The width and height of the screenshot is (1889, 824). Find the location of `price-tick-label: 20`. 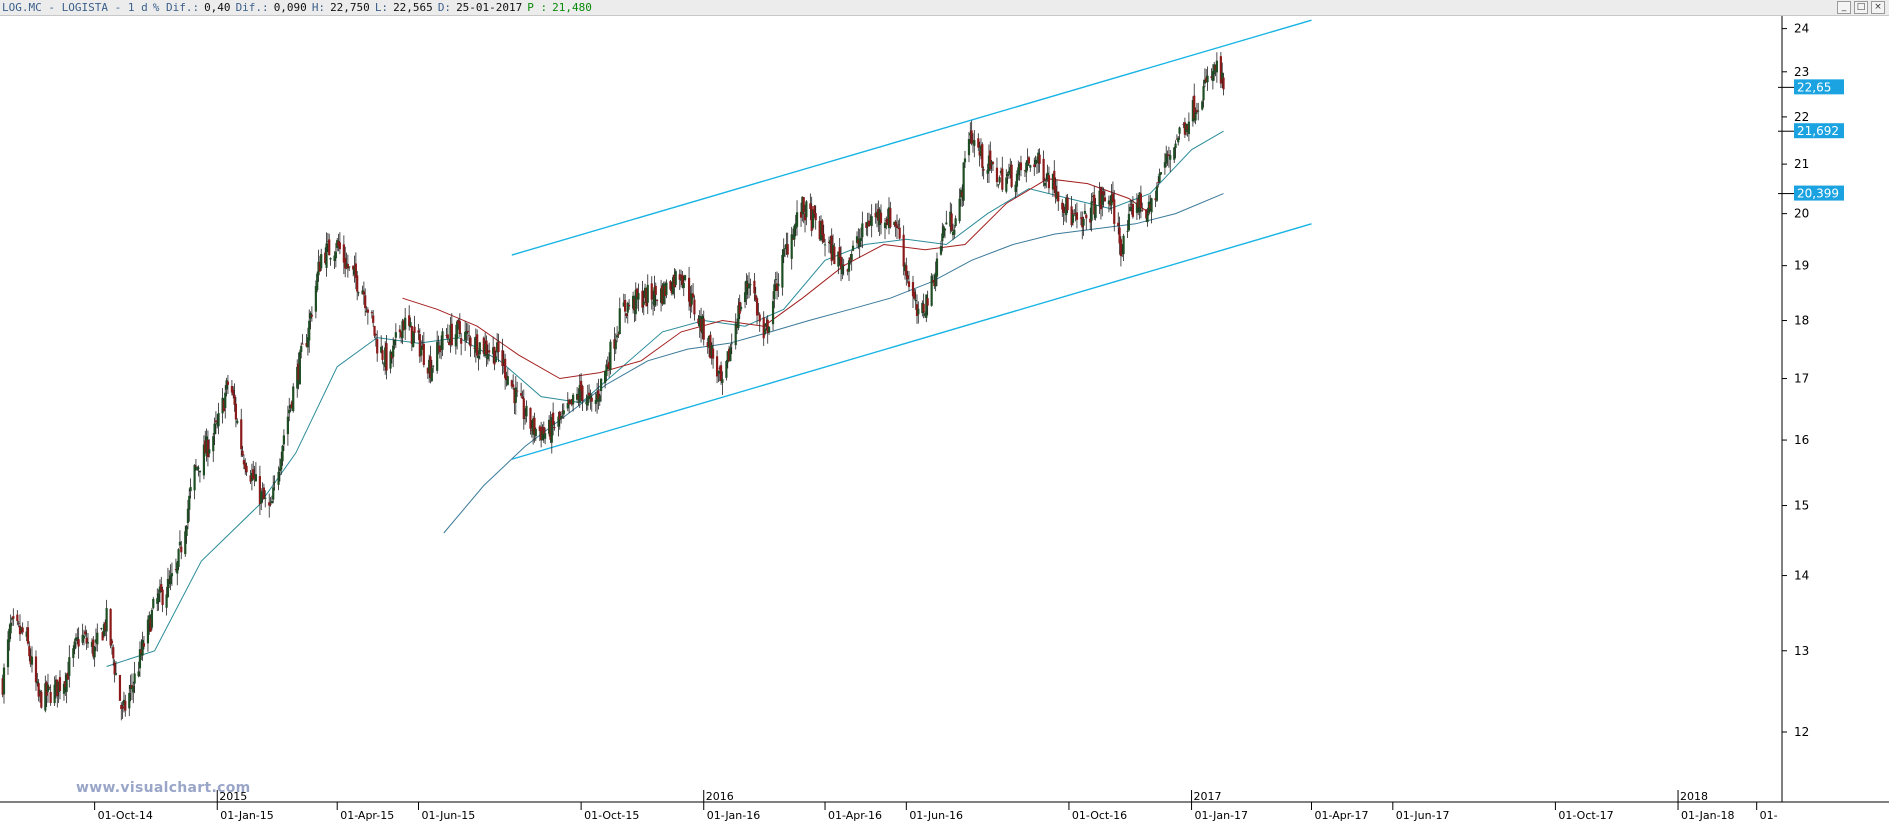

price-tick-label: 20 is located at coordinates (1801, 214).